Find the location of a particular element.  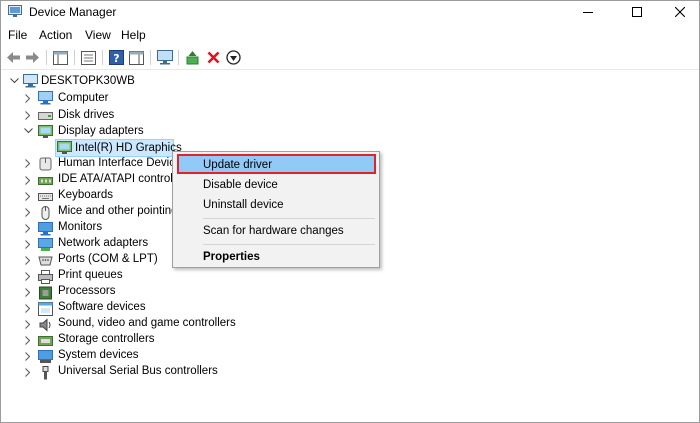

category-network-adapters: Network adapters is located at coordinates (103, 243).